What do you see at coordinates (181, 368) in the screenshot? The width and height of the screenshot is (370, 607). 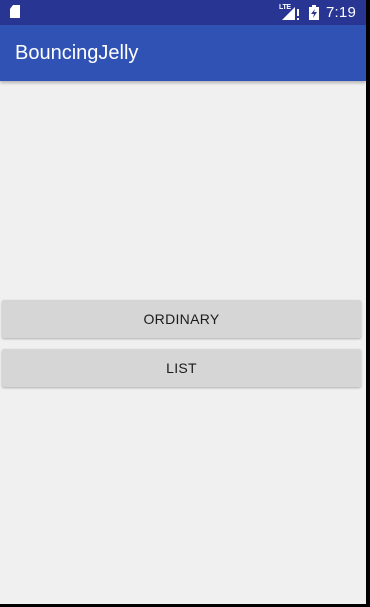 I see `list-button: LIST` at bounding box center [181, 368].